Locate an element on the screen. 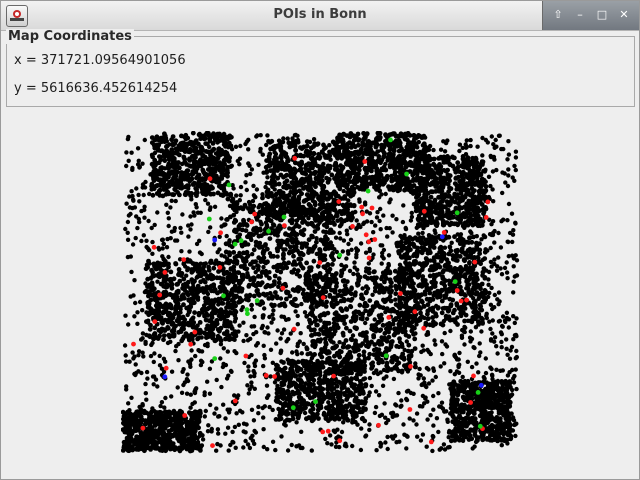 This screenshot has height=480, width=640. maximize-icon: □ is located at coordinates (602, 15).